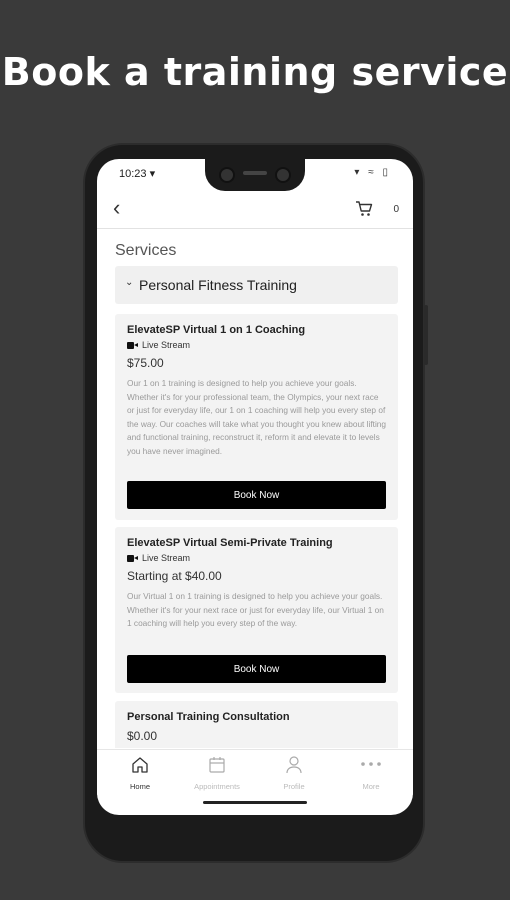 The image size is (510, 900). Describe the element at coordinates (294, 765) in the screenshot. I see `person-icon` at that location.